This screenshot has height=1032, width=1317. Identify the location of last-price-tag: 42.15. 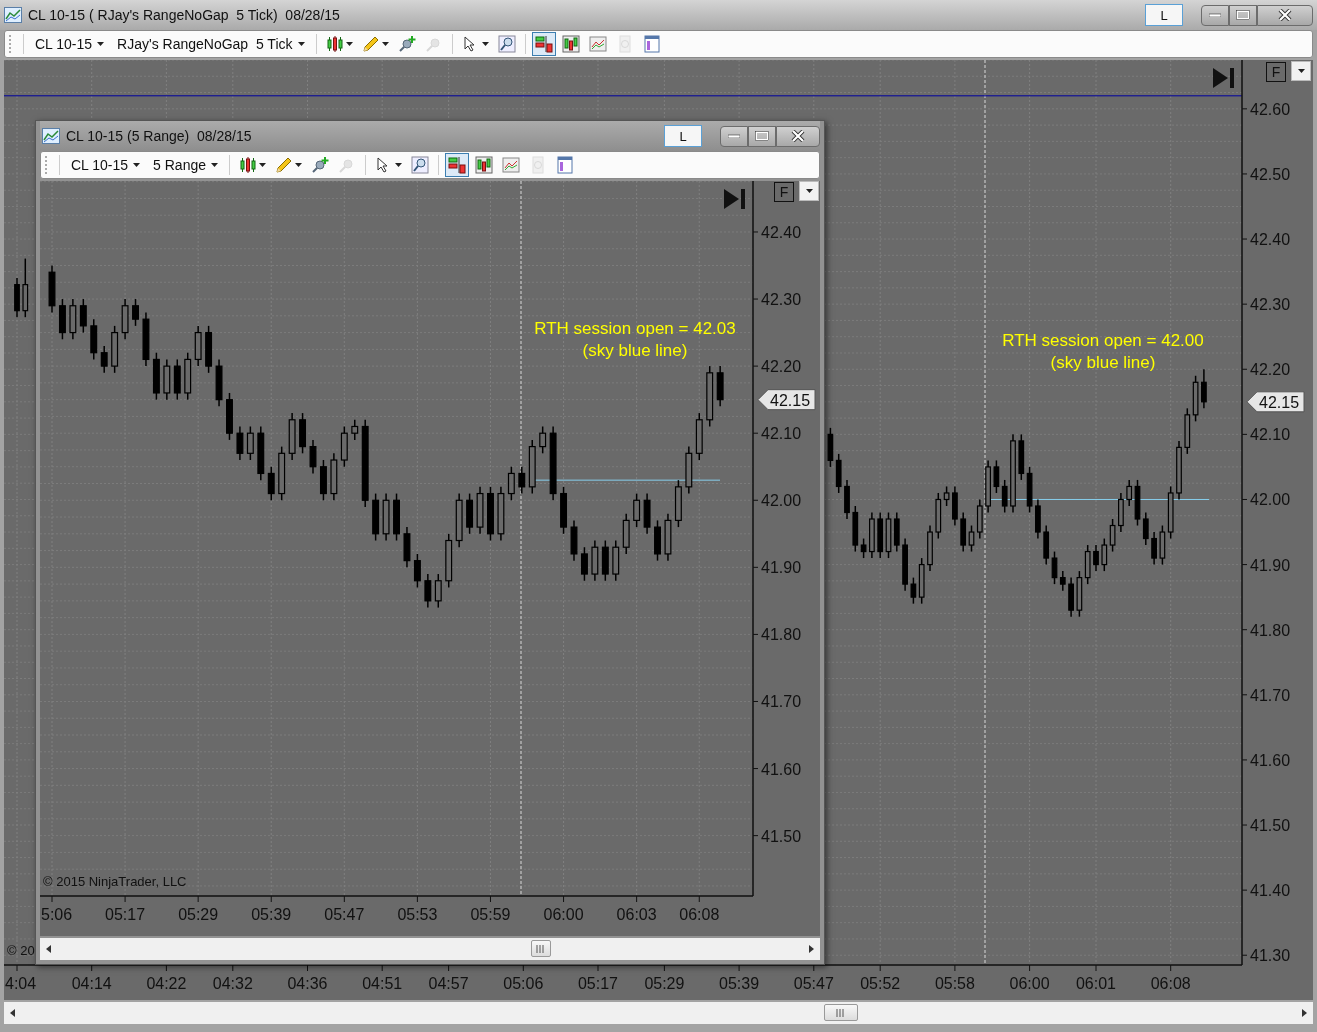
(786, 400).